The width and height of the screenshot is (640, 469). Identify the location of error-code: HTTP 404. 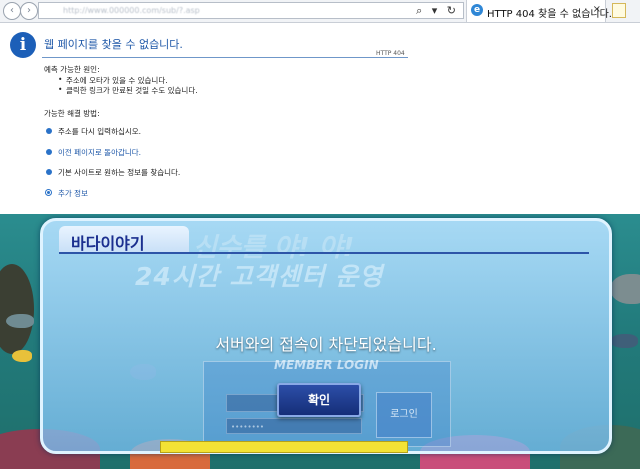
(390, 53).